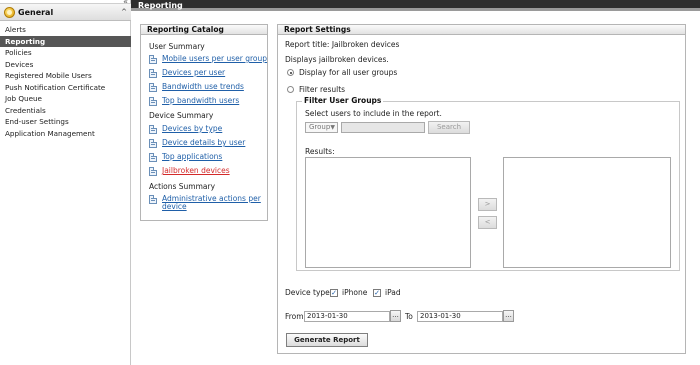 The height and width of the screenshot is (365, 700). Describe the element at coordinates (327, 340) in the screenshot. I see `generate-report-button: Generate Report` at that location.